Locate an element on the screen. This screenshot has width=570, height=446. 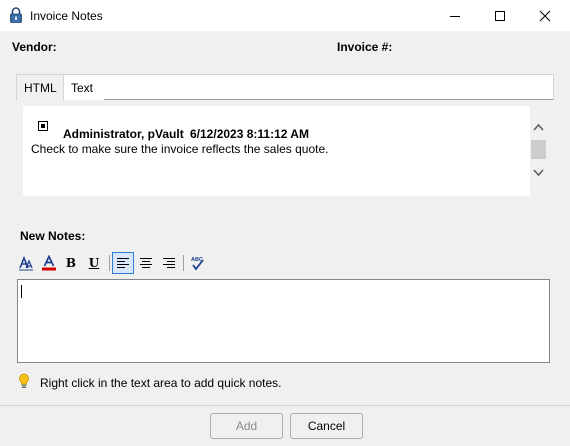
scroll-up-arrow is located at coordinates (538, 127).